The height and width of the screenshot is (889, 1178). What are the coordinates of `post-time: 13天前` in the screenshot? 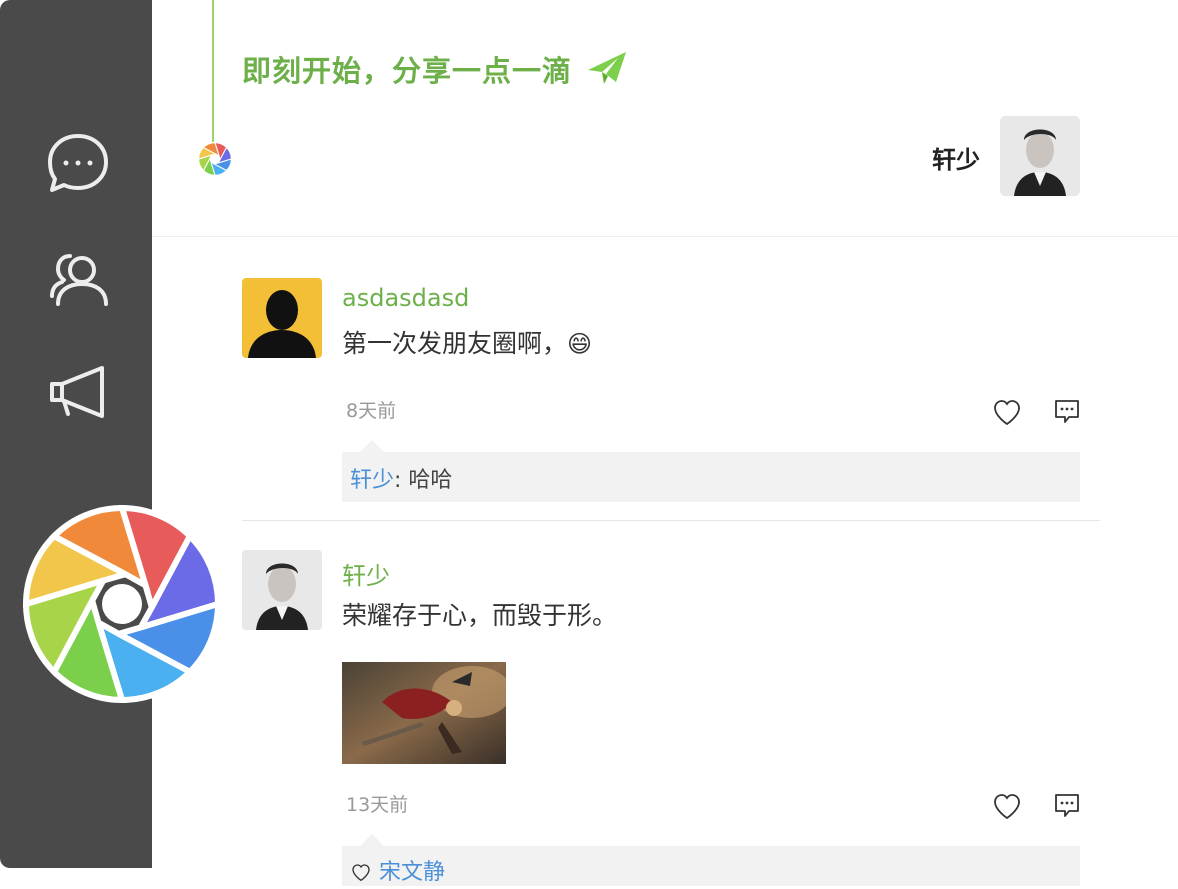 It's located at (377, 805).